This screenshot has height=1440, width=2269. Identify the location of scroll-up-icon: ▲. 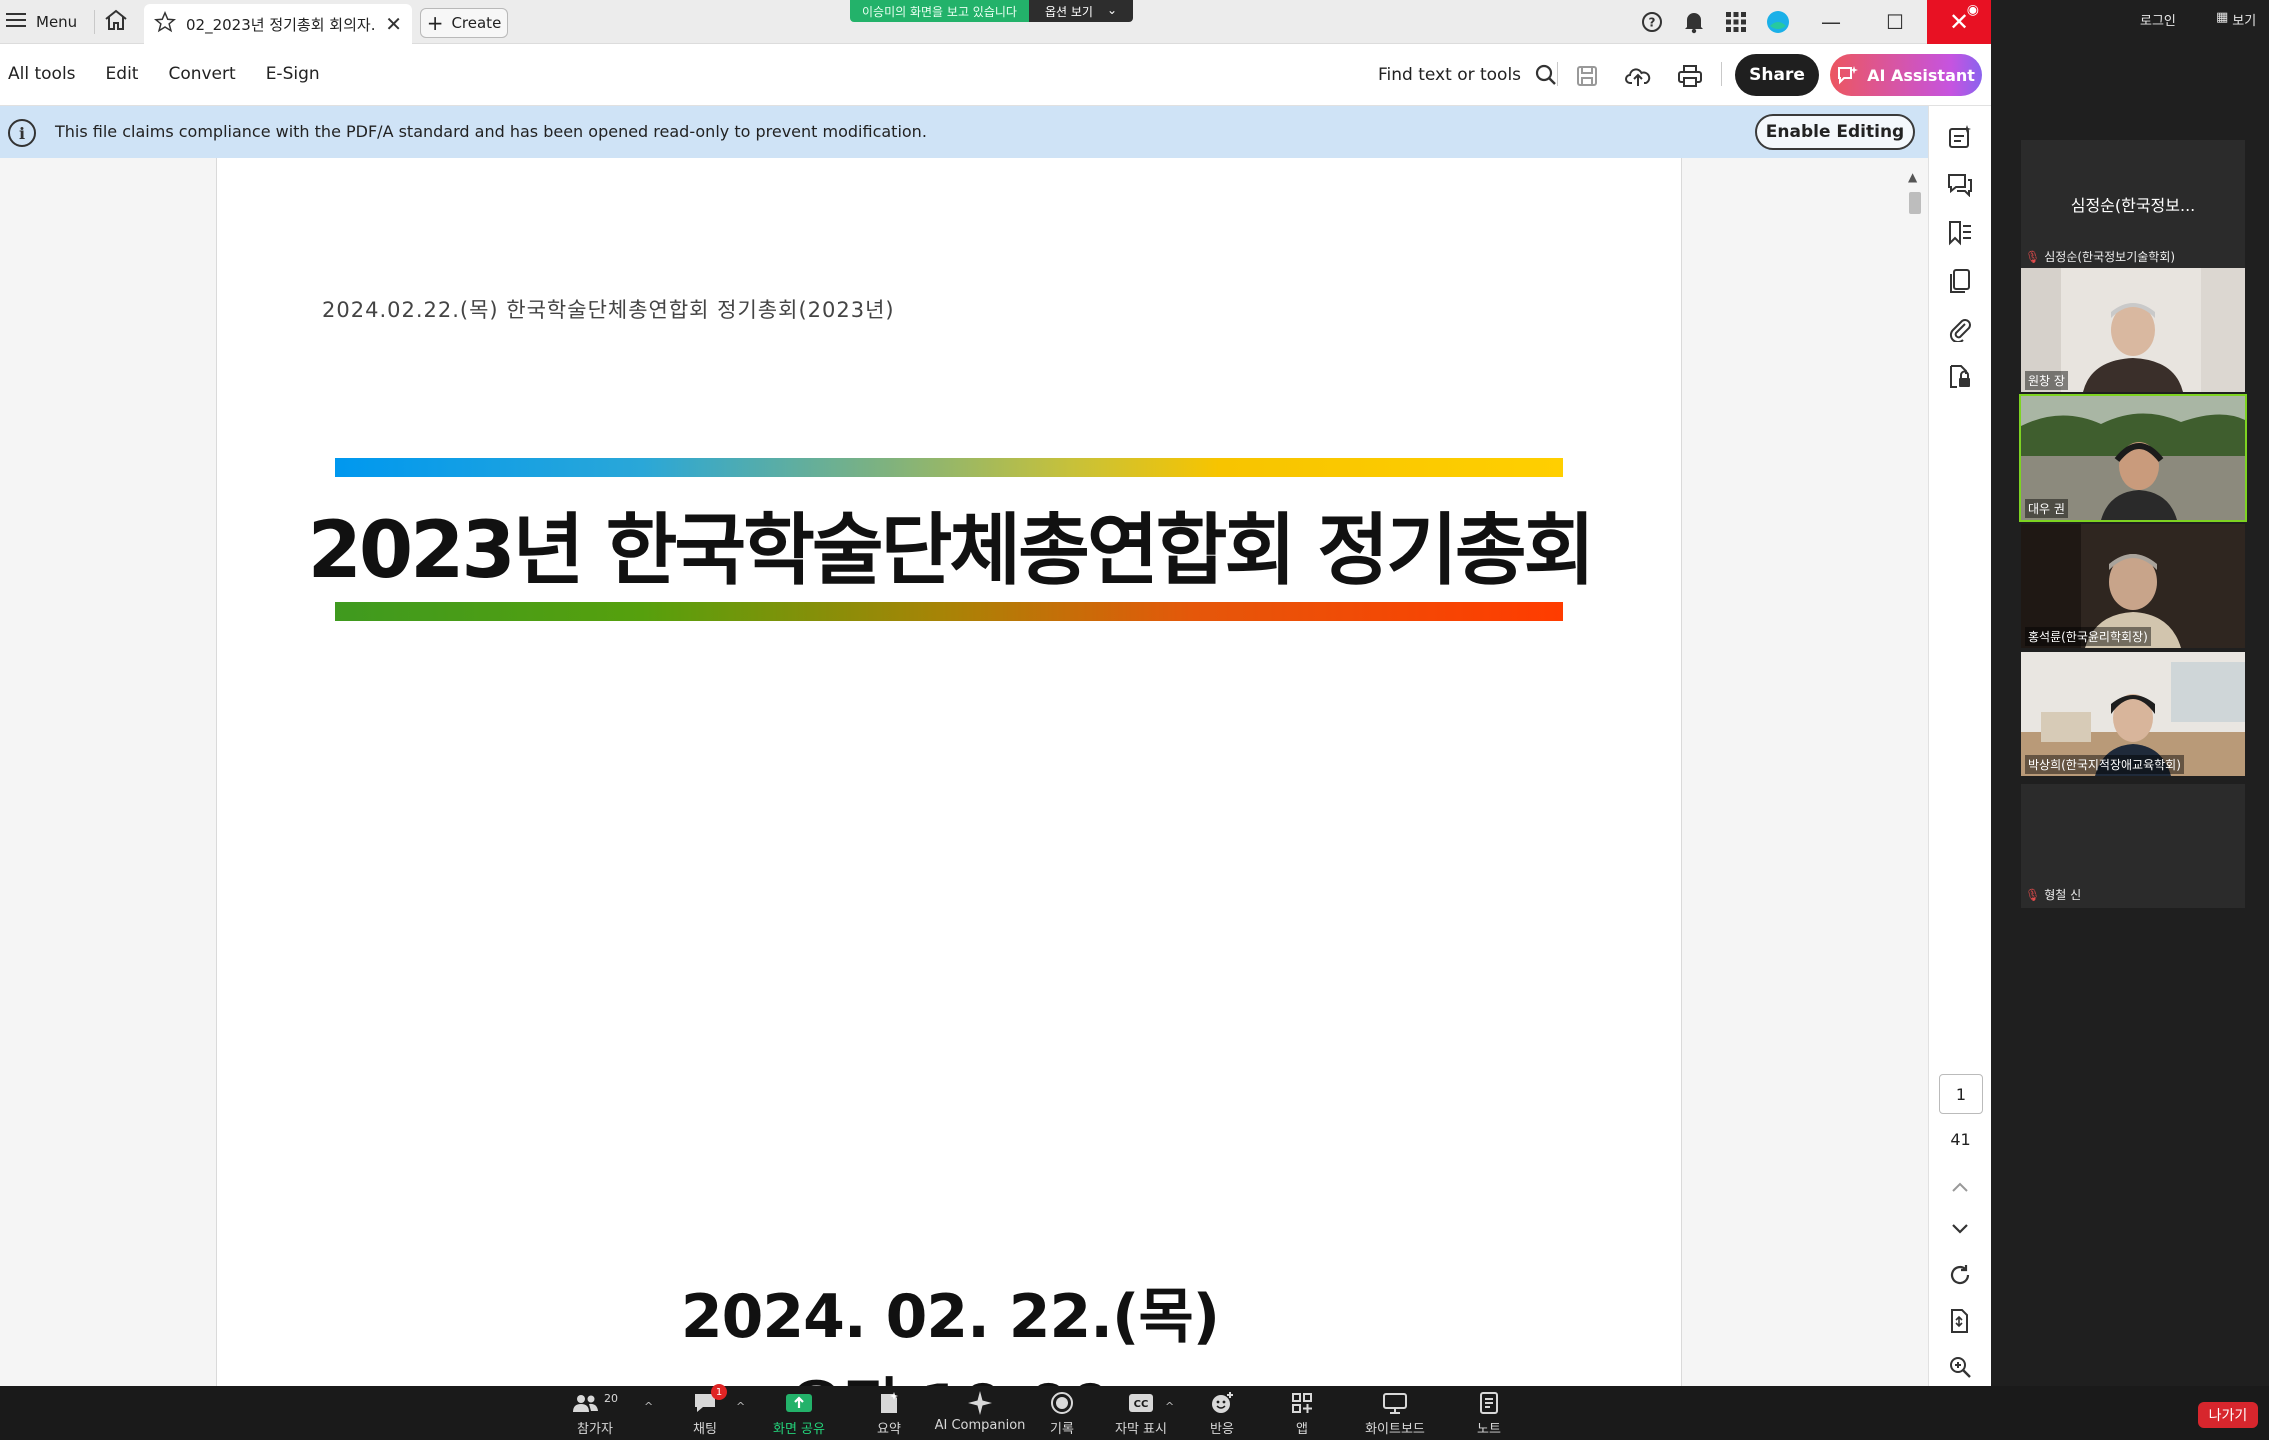
(1912, 177).